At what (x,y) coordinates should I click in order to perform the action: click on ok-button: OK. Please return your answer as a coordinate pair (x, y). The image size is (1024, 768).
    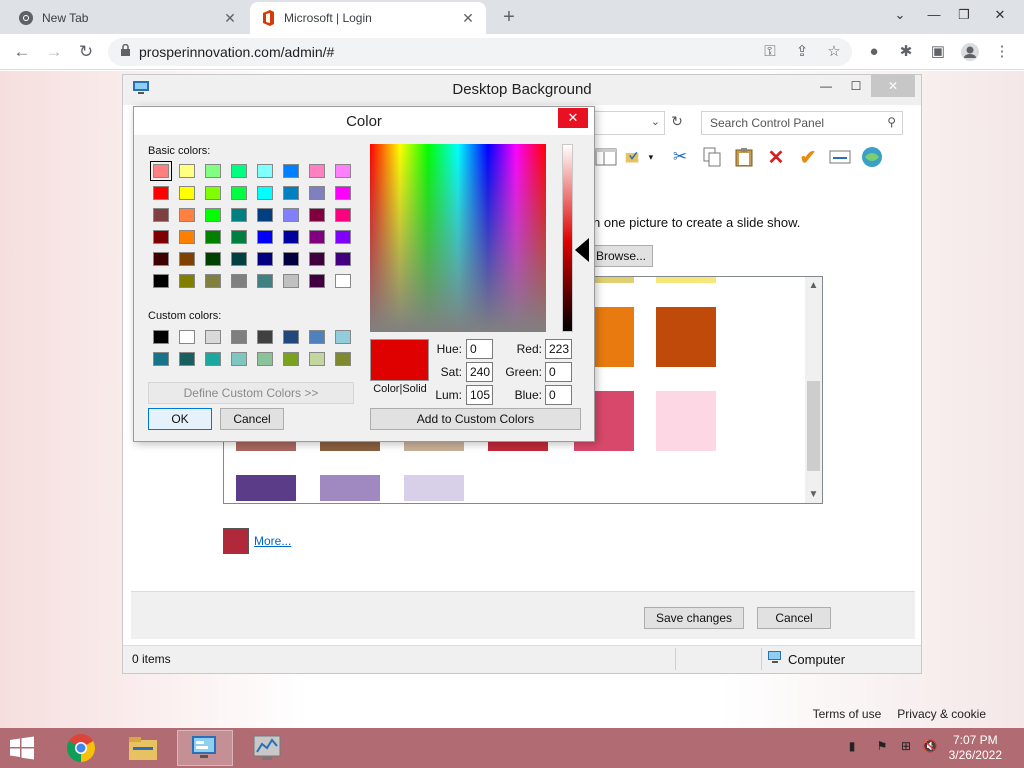
    Looking at the image, I should click on (180, 419).